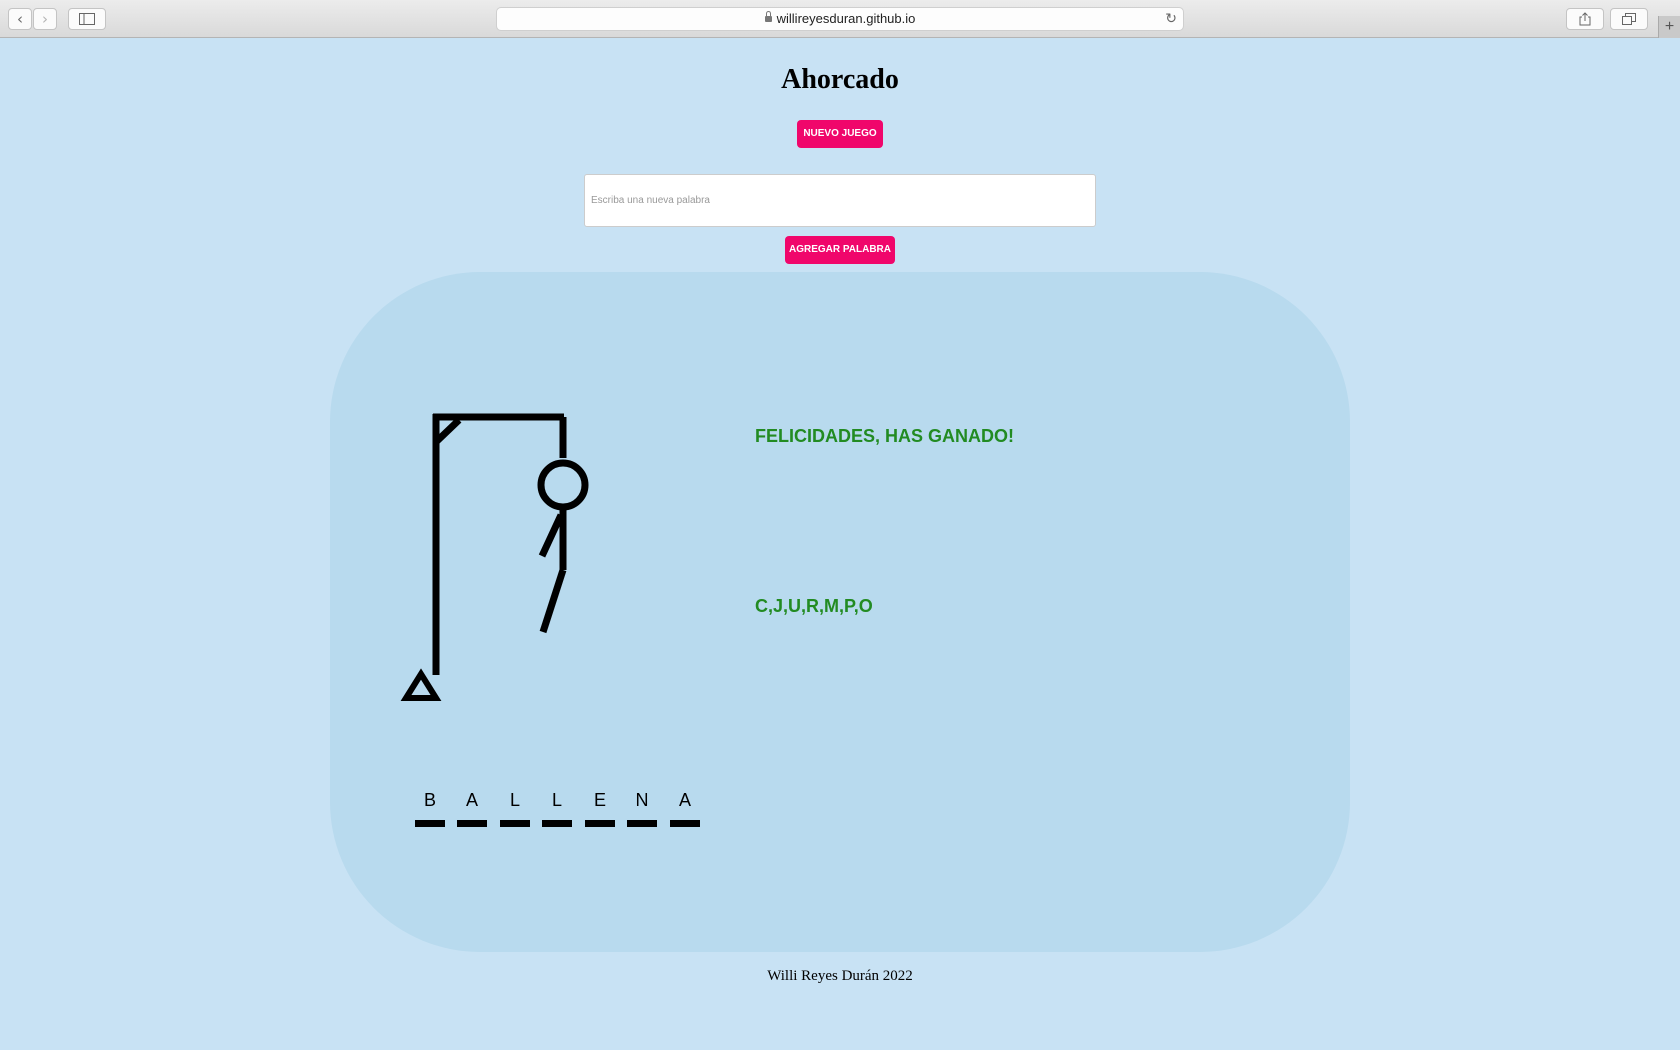 The image size is (1680, 1050). Describe the element at coordinates (840, 79) in the screenshot. I see `page-title: Ahorcado` at that location.